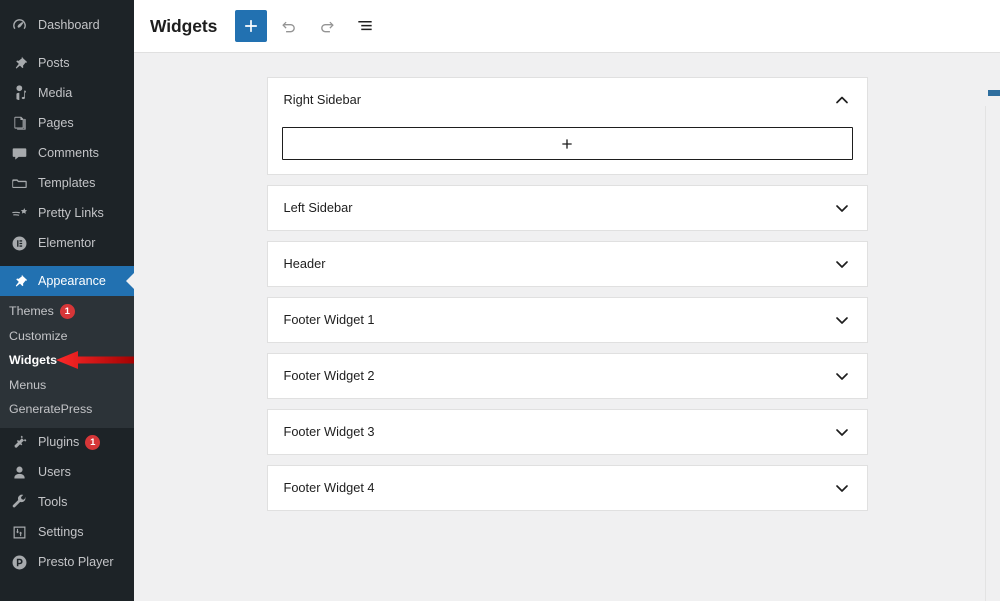 The image size is (1000, 601). What do you see at coordinates (72, 280) in the screenshot?
I see `sidebar-item-label: Appearance` at bounding box center [72, 280].